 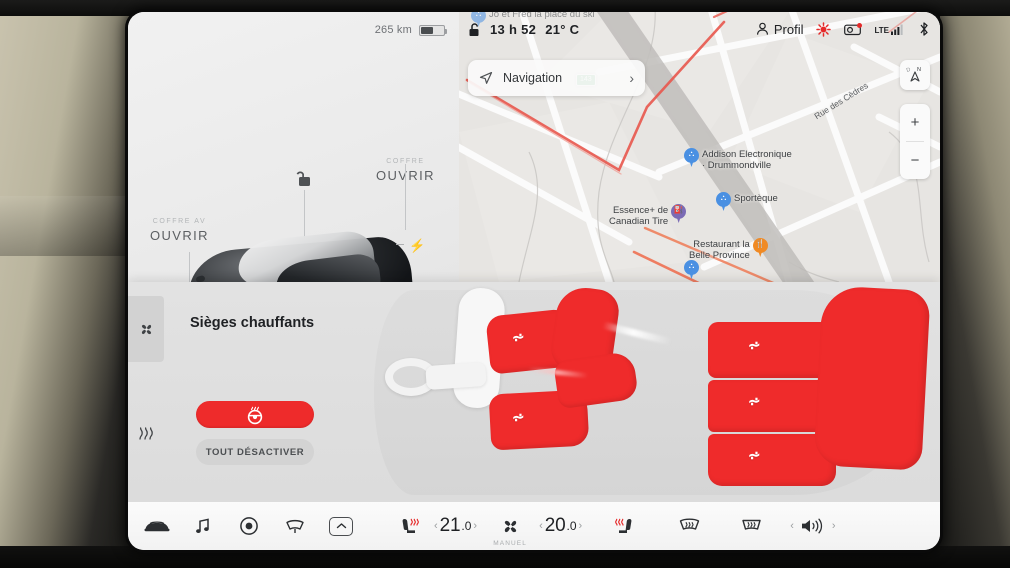 I want to click on svg-text: D, so click(x=909, y=70).